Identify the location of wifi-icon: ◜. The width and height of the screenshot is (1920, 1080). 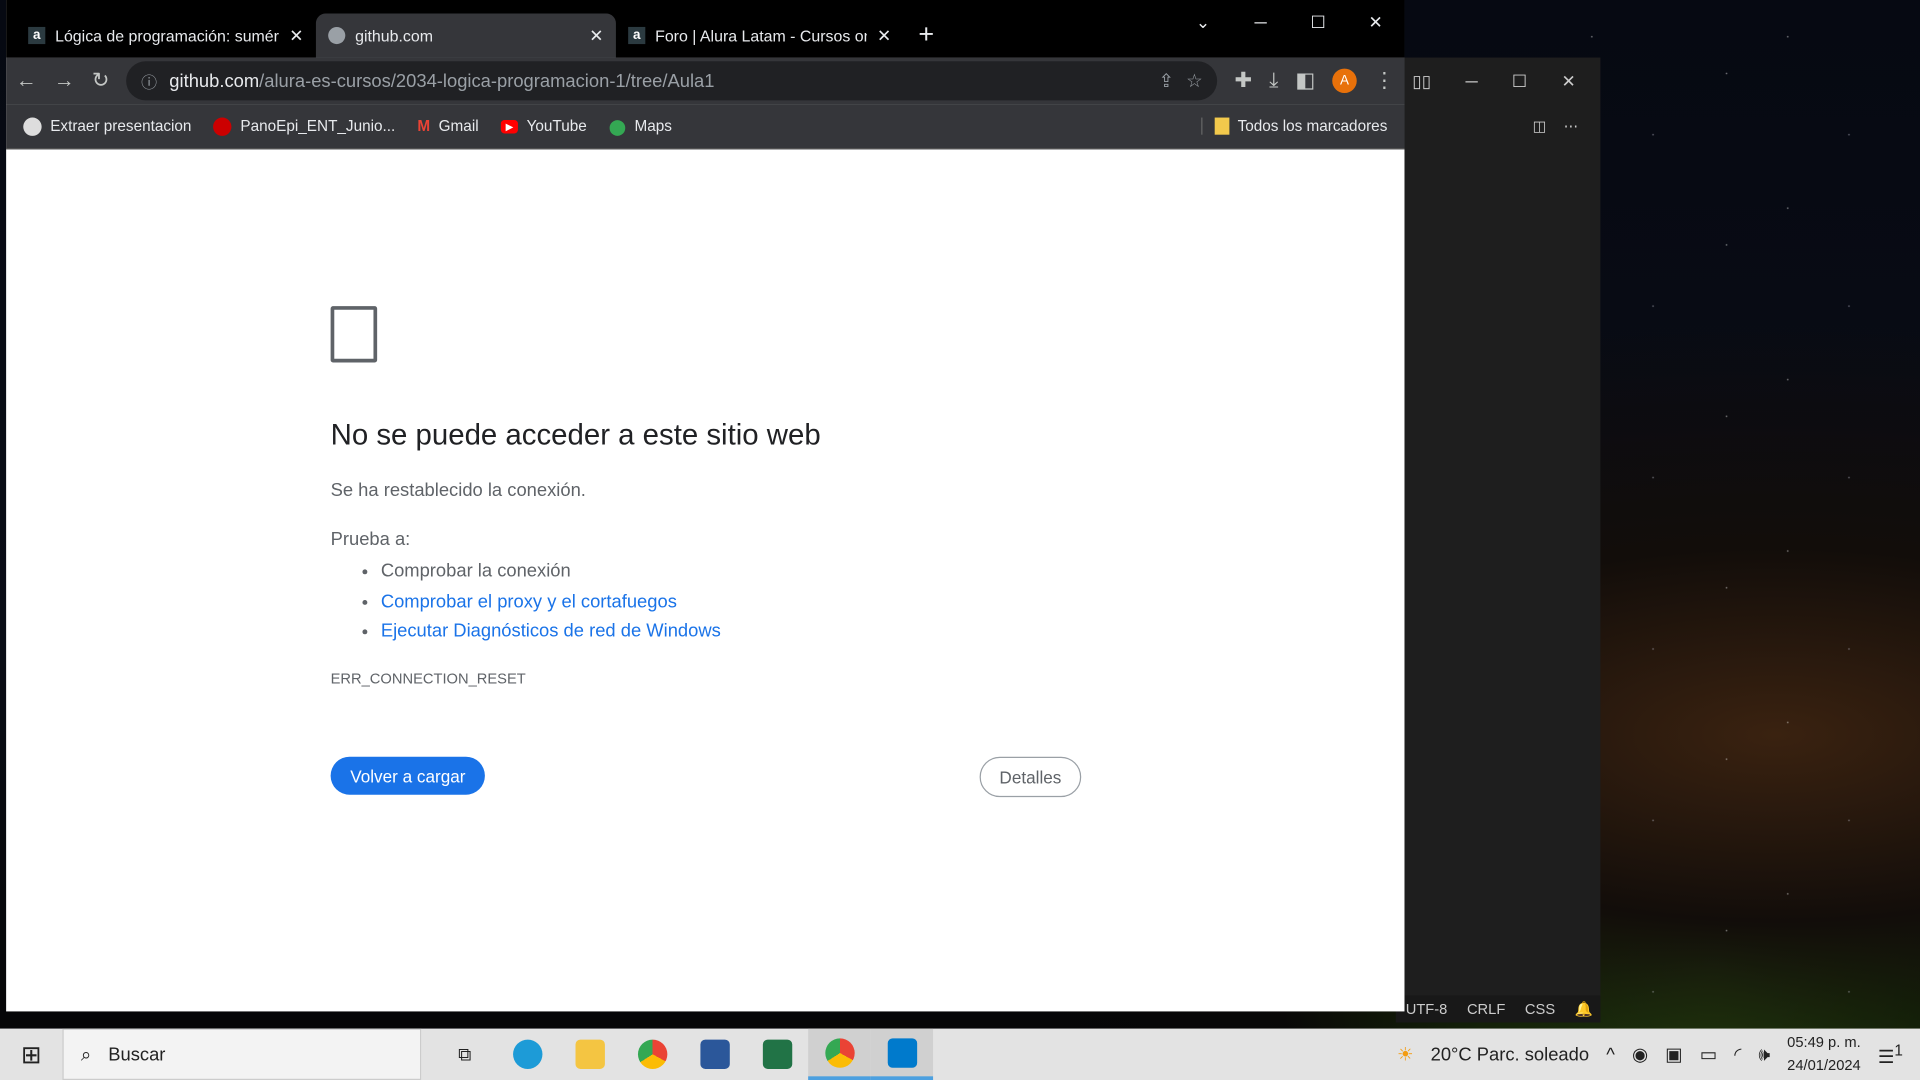
(1737, 1054).